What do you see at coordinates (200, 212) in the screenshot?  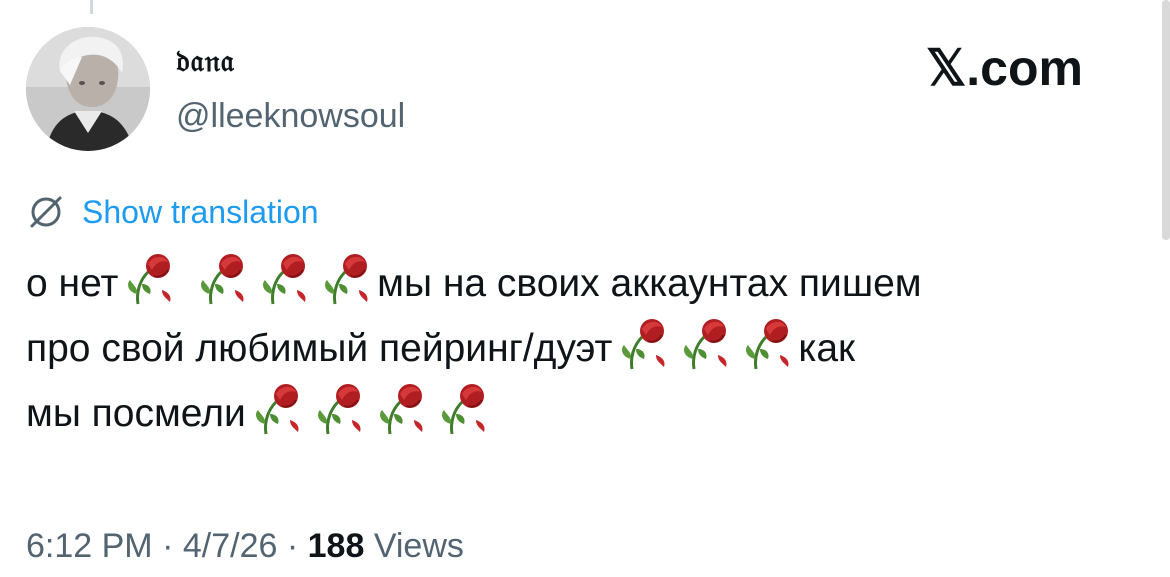 I see `show-translation-label: Show translation` at bounding box center [200, 212].